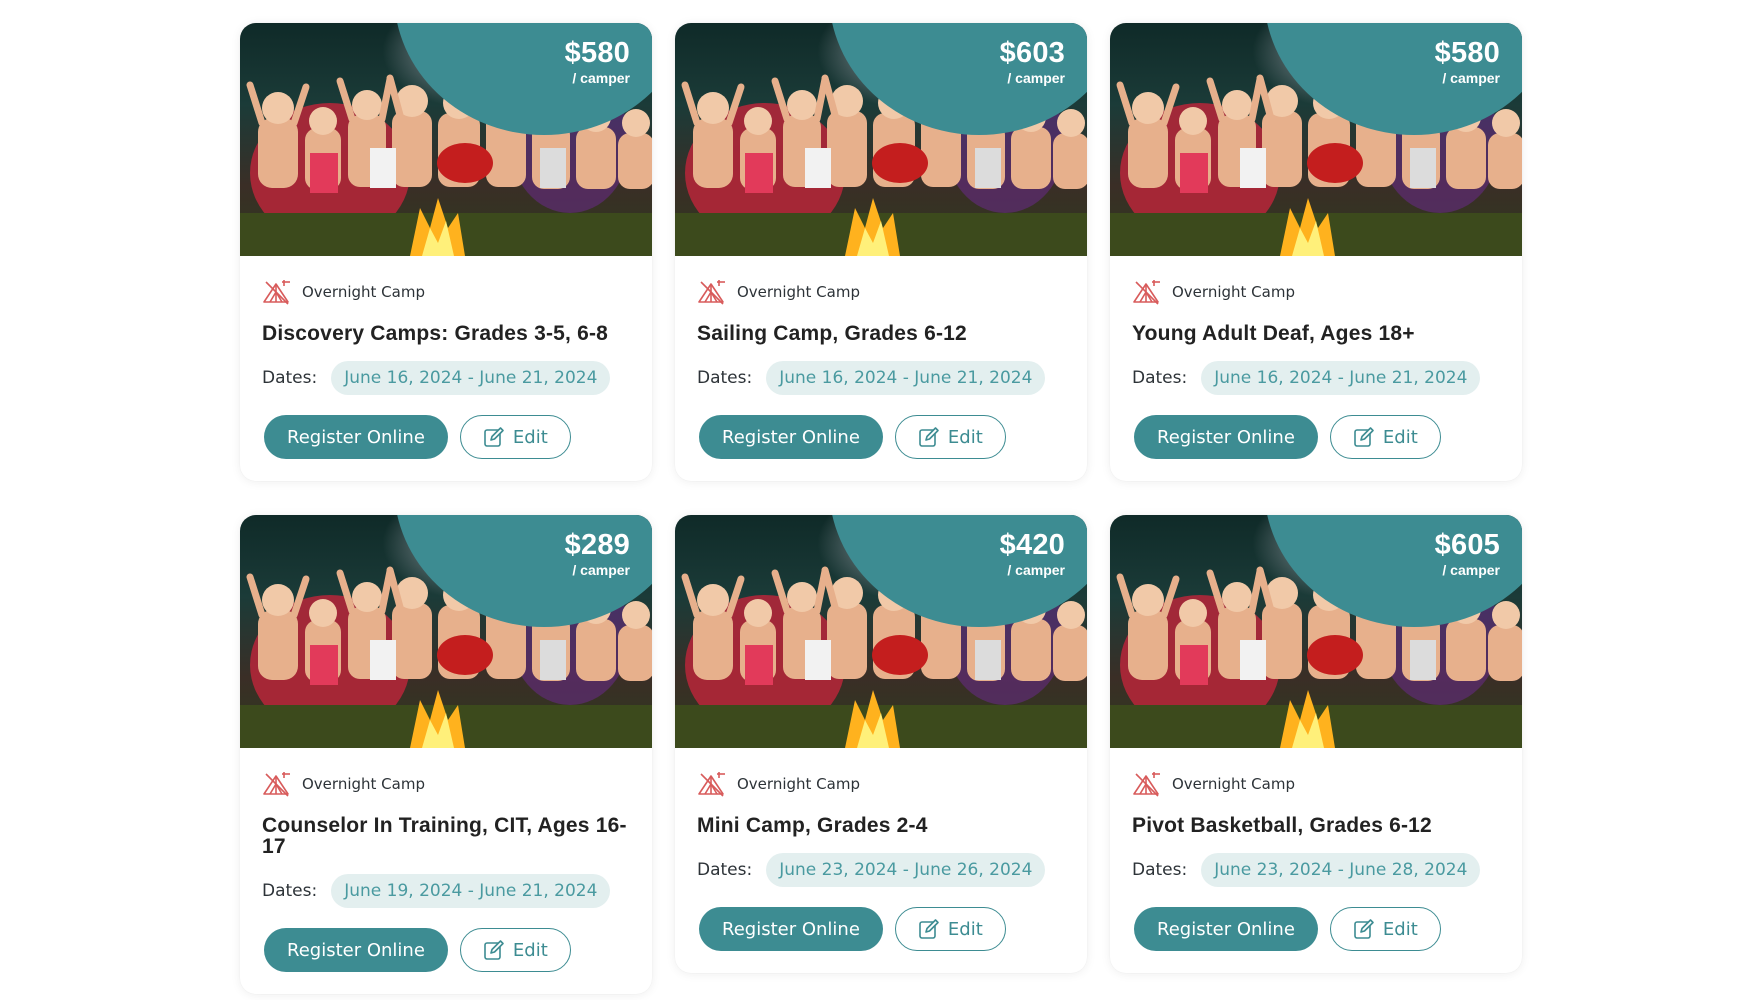  Describe the element at coordinates (1032, 545) in the screenshot. I see `price-amount: $420` at that location.